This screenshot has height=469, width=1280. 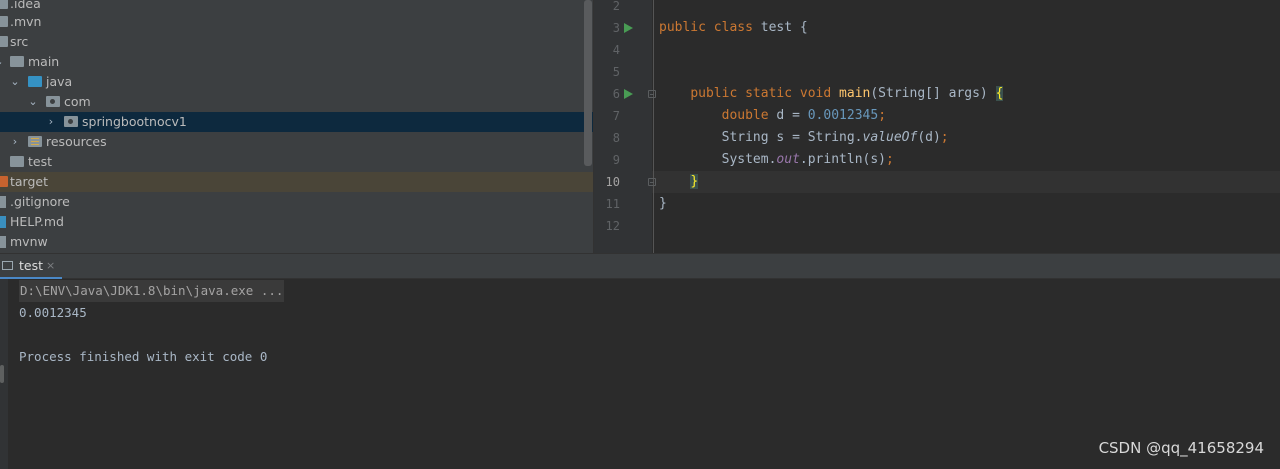 What do you see at coordinates (296, 182) in the screenshot?
I see `tree-item-target: target` at bounding box center [296, 182].